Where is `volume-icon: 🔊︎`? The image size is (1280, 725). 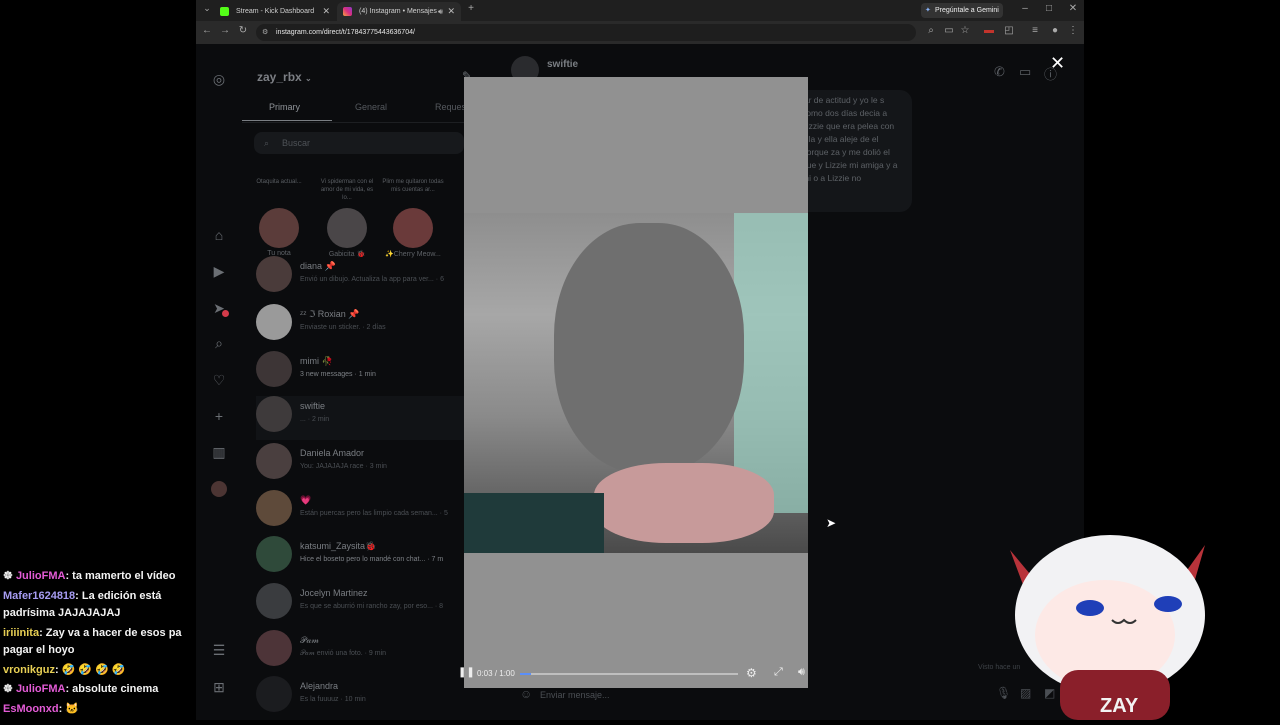 volume-icon: 🔊︎ is located at coordinates (801, 672).